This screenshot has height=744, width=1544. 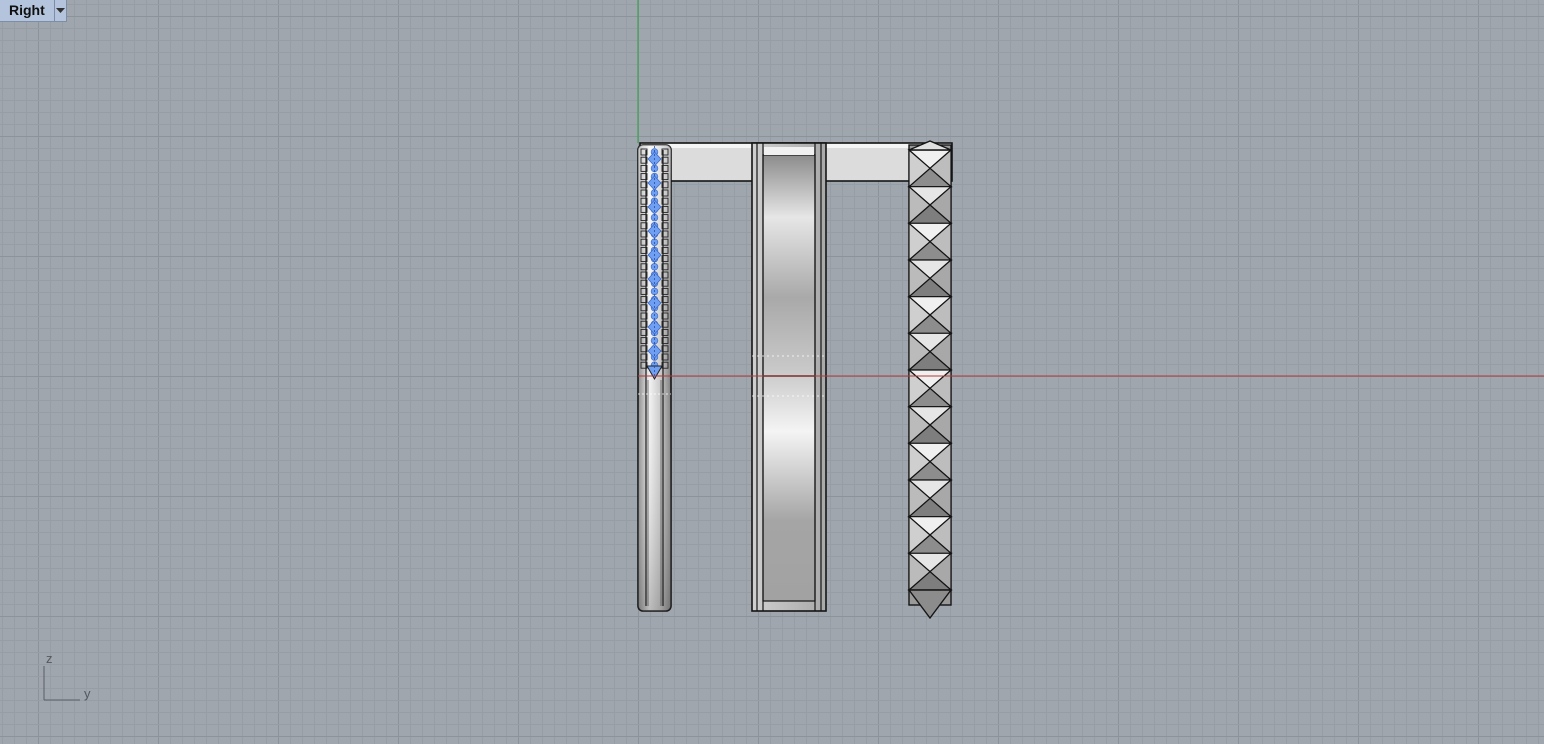 I want to click on triangle-down-icon, so click(x=60, y=10).